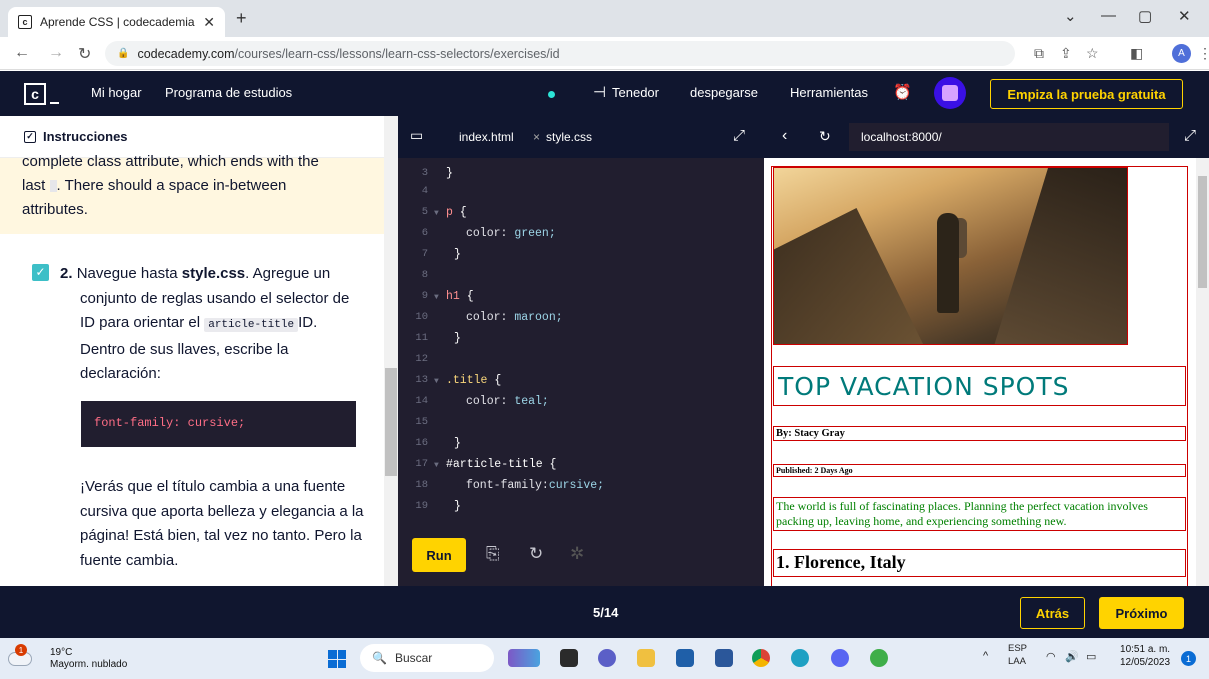 The width and height of the screenshot is (1209, 679). What do you see at coordinates (228, 92) in the screenshot?
I see `nav-program: Programa de estudios` at bounding box center [228, 92].